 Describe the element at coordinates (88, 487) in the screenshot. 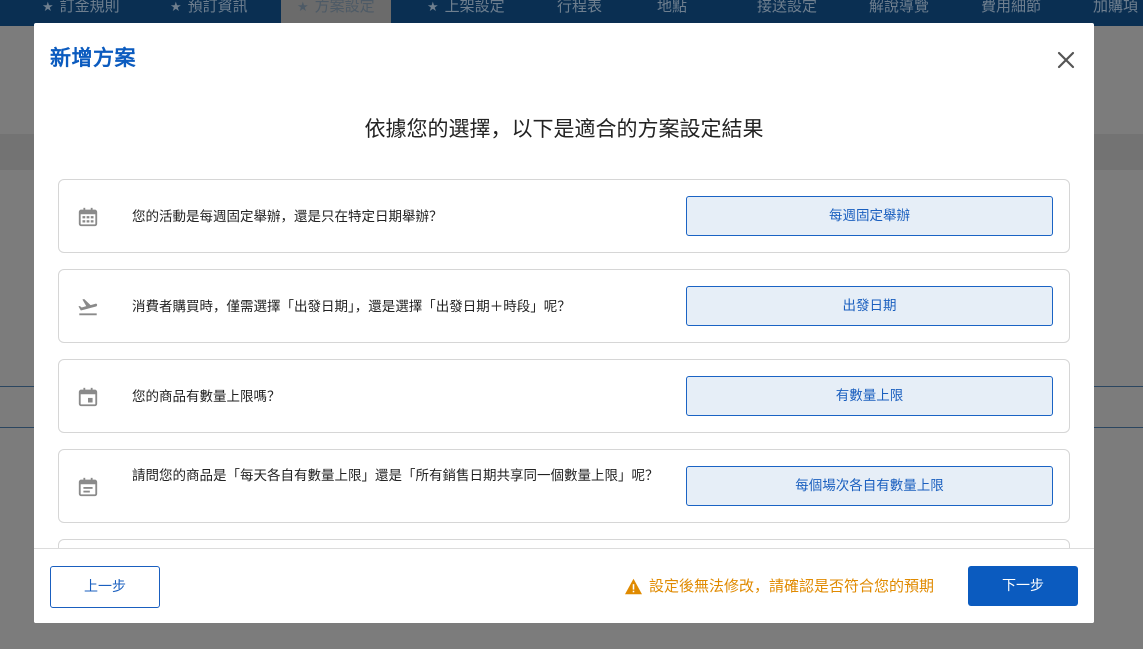

I see `calendar-note-icon` at that location.